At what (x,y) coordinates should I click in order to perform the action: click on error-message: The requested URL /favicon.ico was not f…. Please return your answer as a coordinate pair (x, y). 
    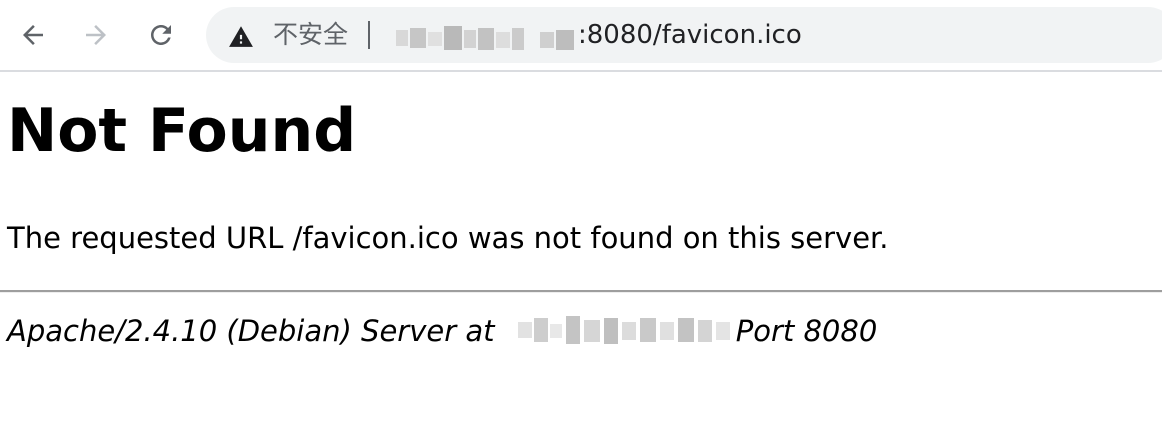
    Looking at the image, I should click on (448, 238).